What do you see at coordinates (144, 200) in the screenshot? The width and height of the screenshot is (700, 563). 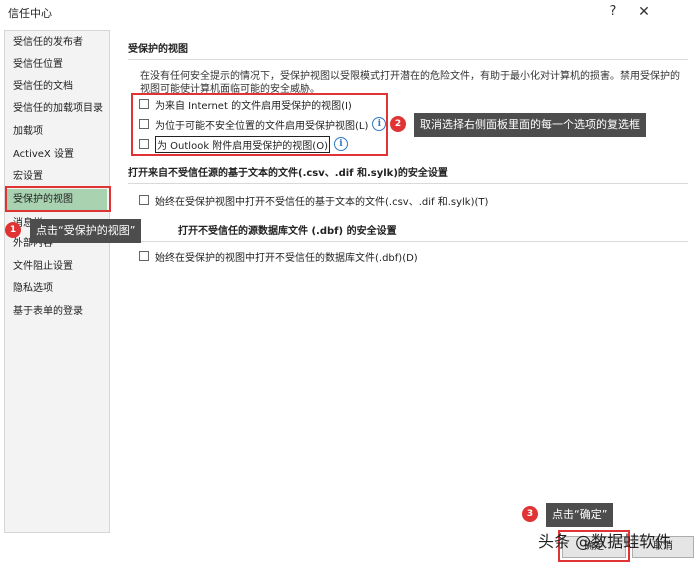 I see `checkbox-text-files` at bounding box center [144, 200].